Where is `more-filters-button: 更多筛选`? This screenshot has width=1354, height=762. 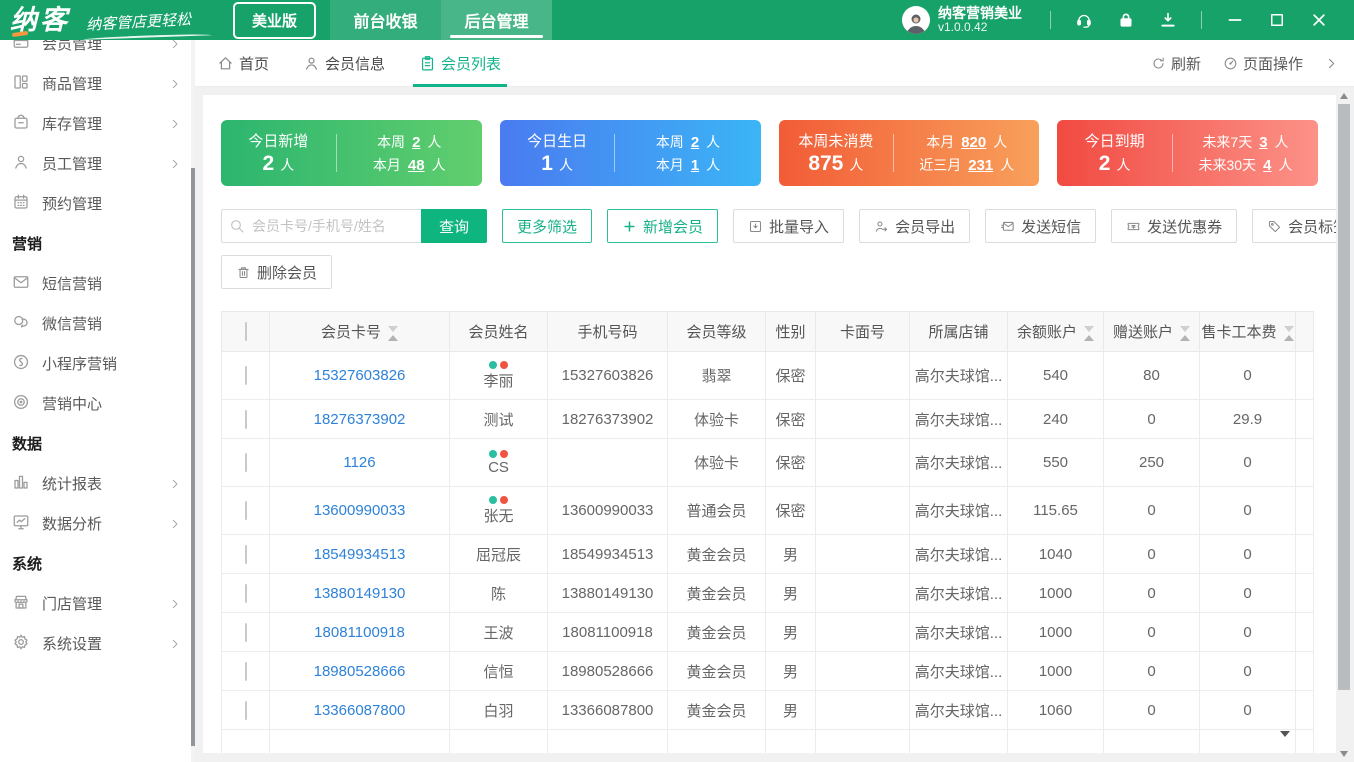
more-filters-button: 更多筛选 is located at coordinates (547, 226).